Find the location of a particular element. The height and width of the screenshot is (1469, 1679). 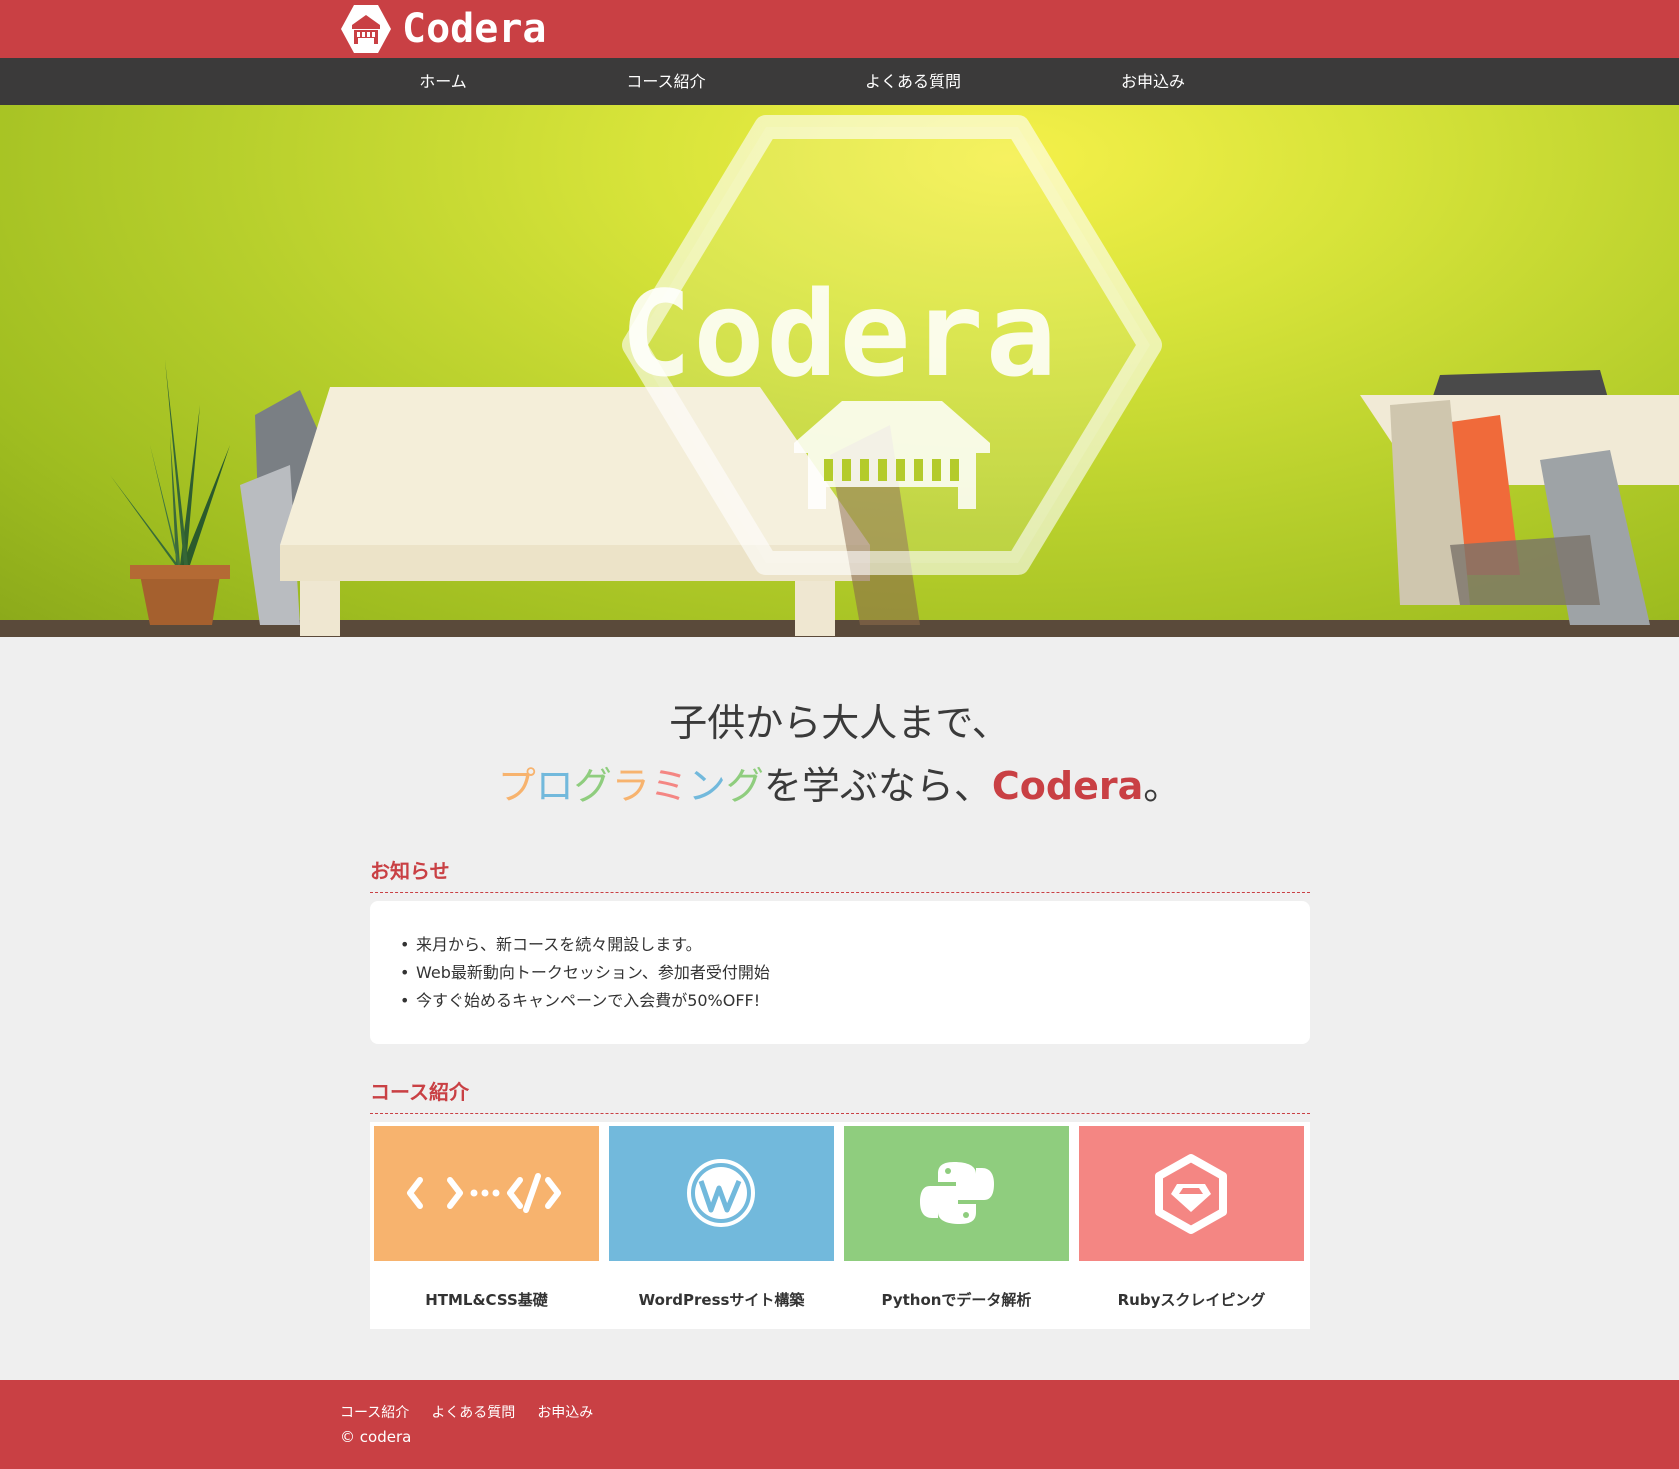

courses-heading: コース紹介 is located at coordinates (840, 1095).